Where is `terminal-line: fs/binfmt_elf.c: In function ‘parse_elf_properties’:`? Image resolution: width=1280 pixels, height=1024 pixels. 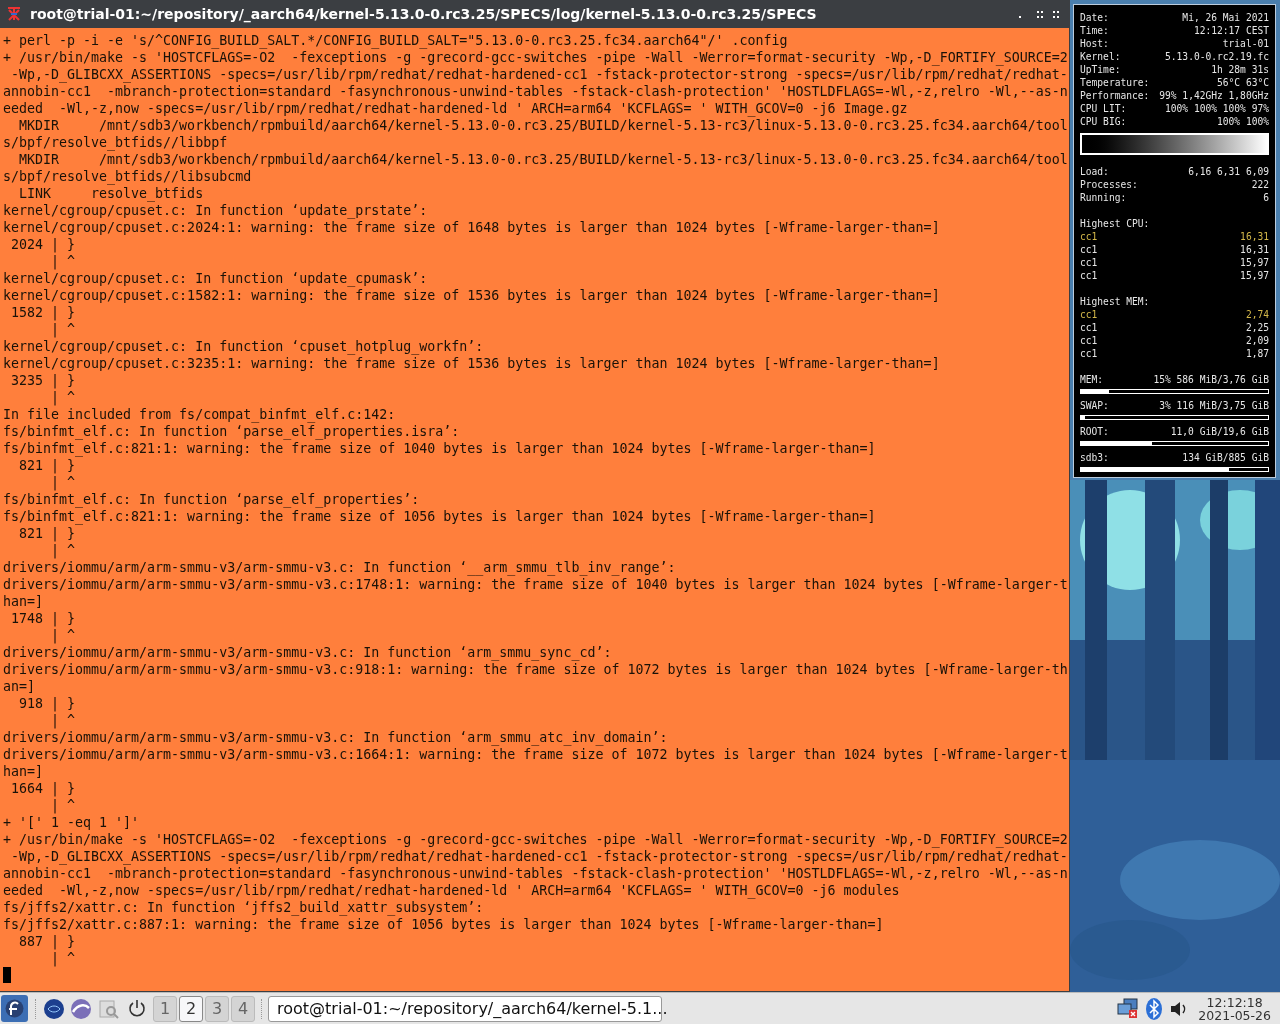
terminal-line: fs/binfmt_elf.c: In function ‘parse_elf_properties’: is located at coordinates (212, 499).